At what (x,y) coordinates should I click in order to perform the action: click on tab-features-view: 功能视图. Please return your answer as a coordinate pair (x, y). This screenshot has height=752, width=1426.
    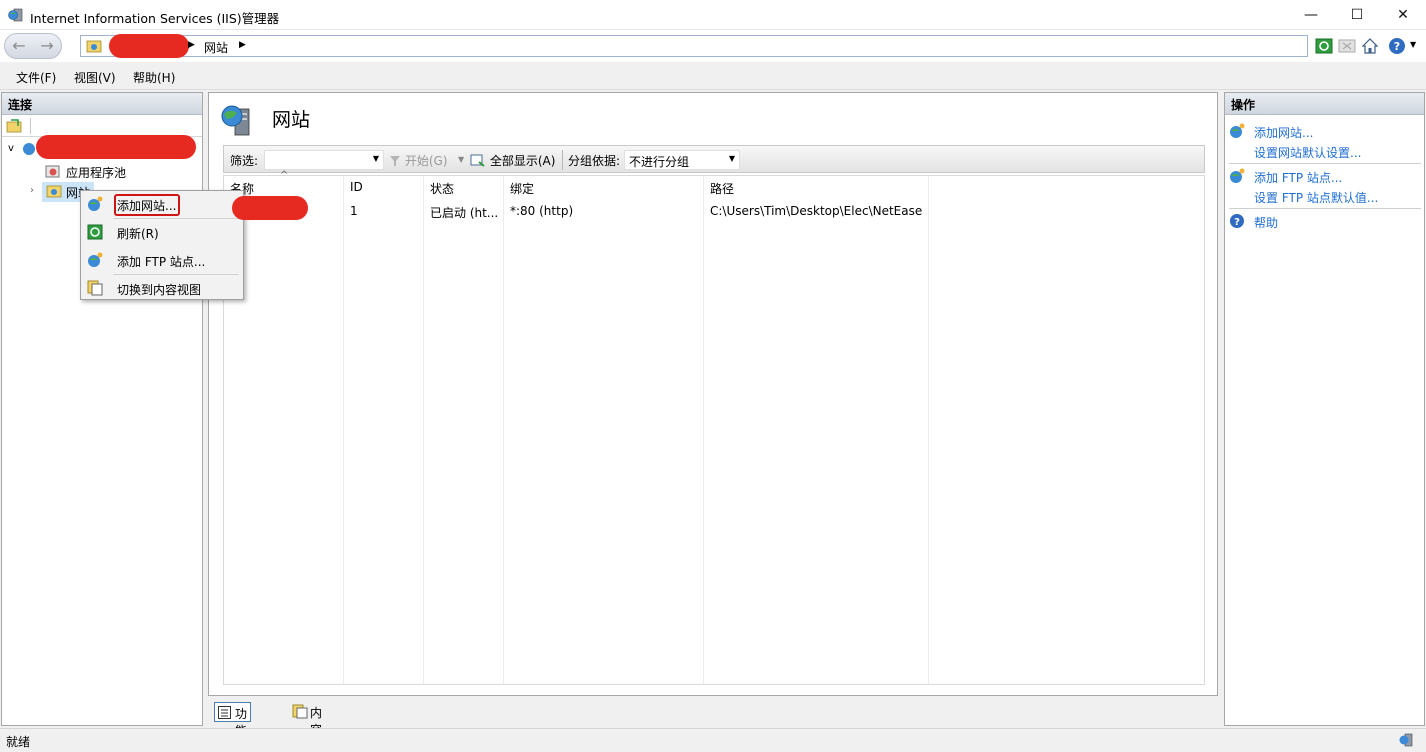
    Looking at the image, I should click on (233, 727).